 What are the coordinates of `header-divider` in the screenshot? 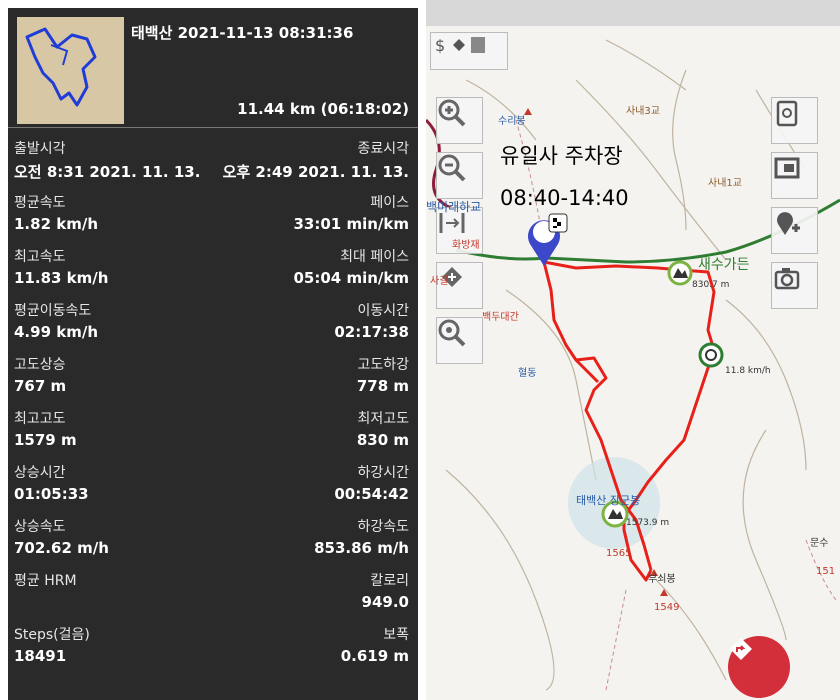 It's located at (213, 127).